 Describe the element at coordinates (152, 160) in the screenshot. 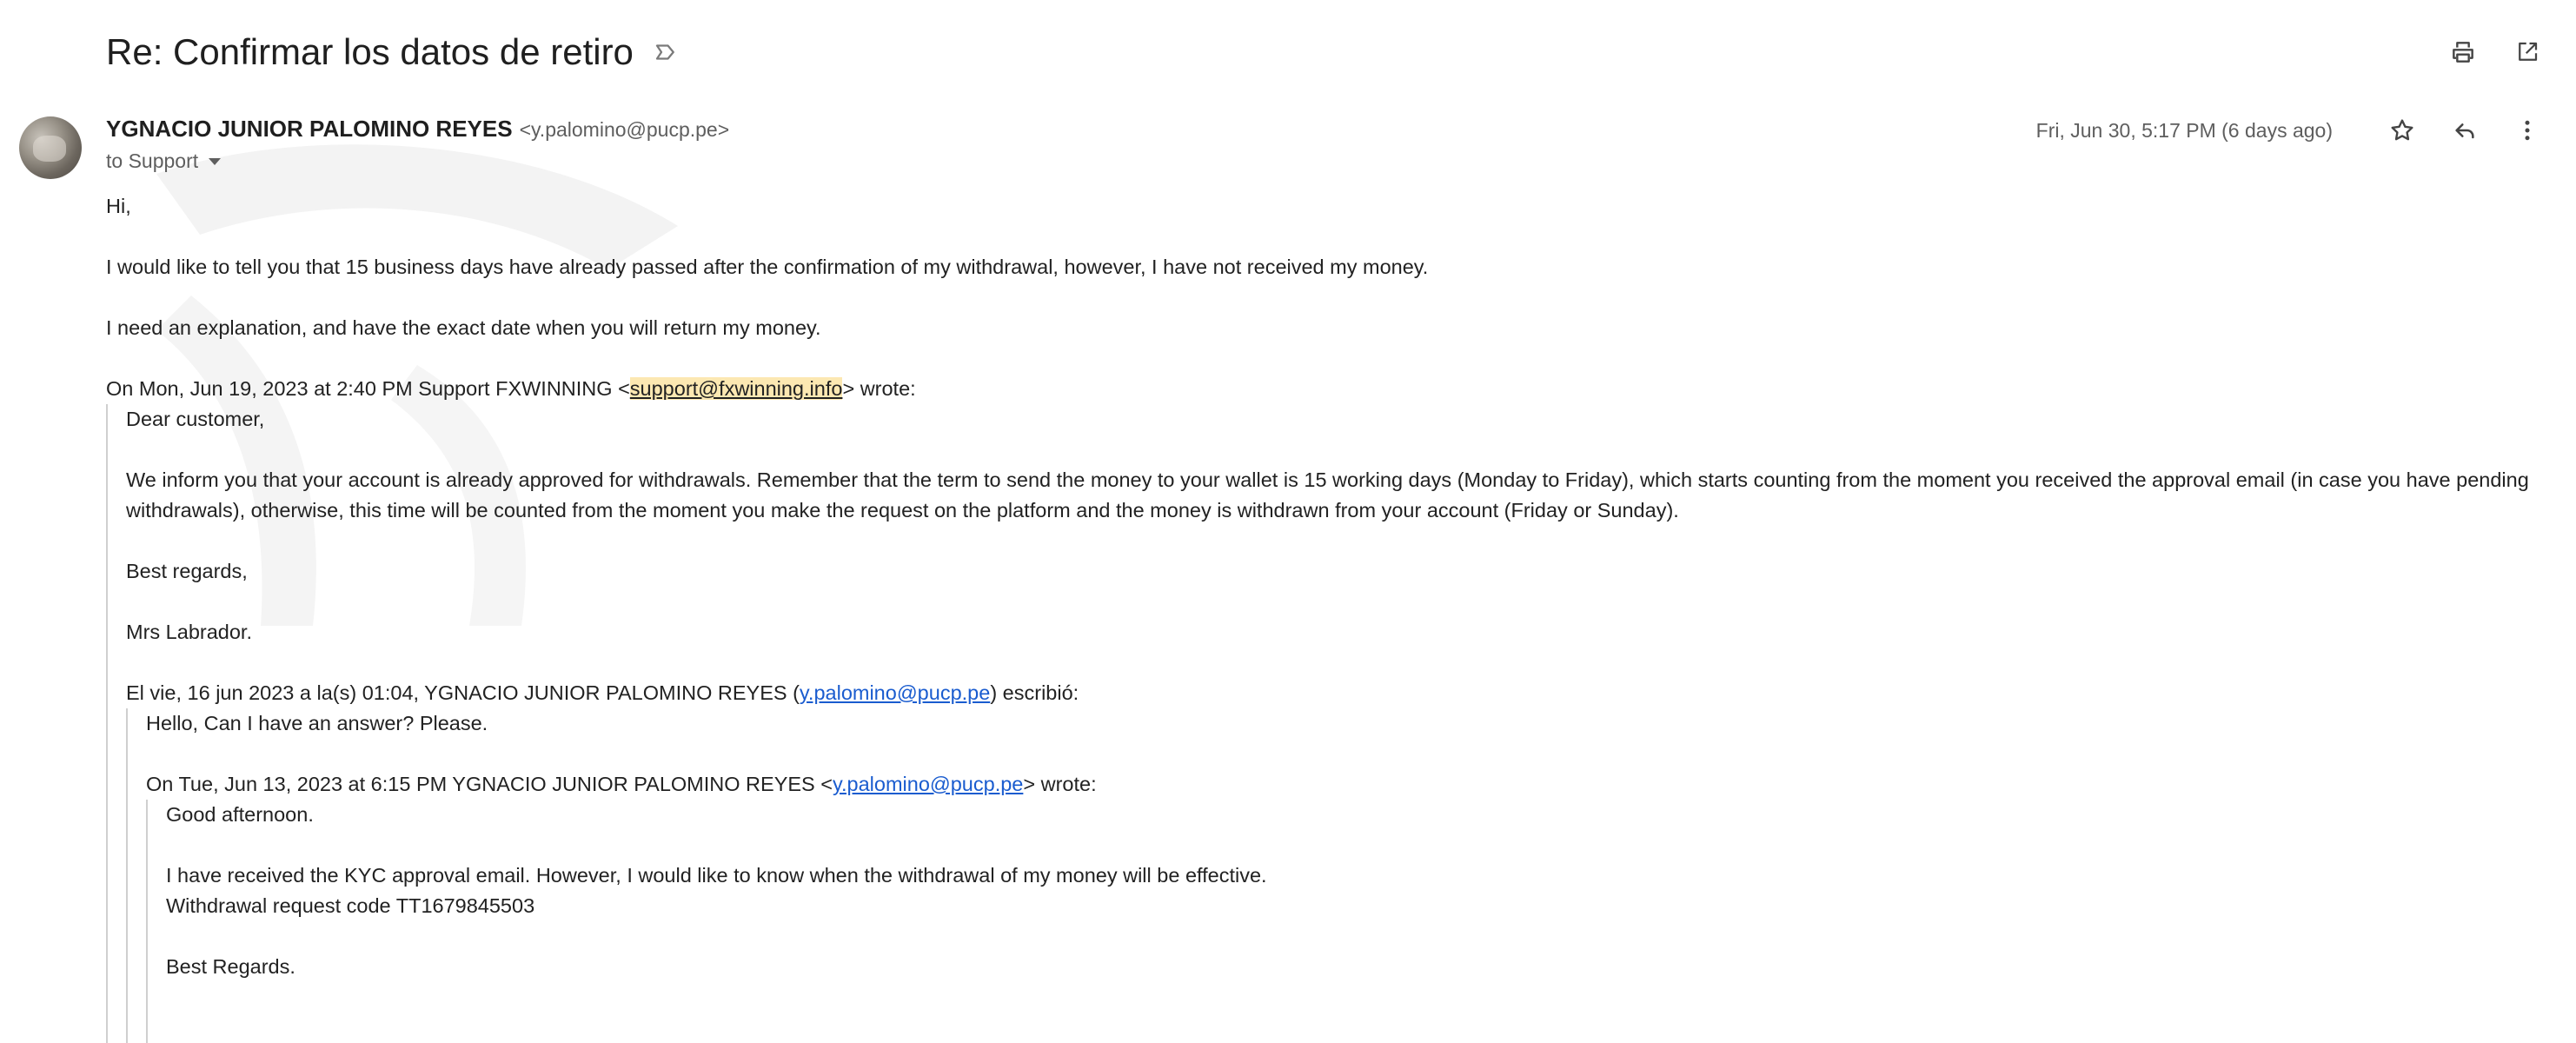

I see `recipients-label: to Support` at that location.